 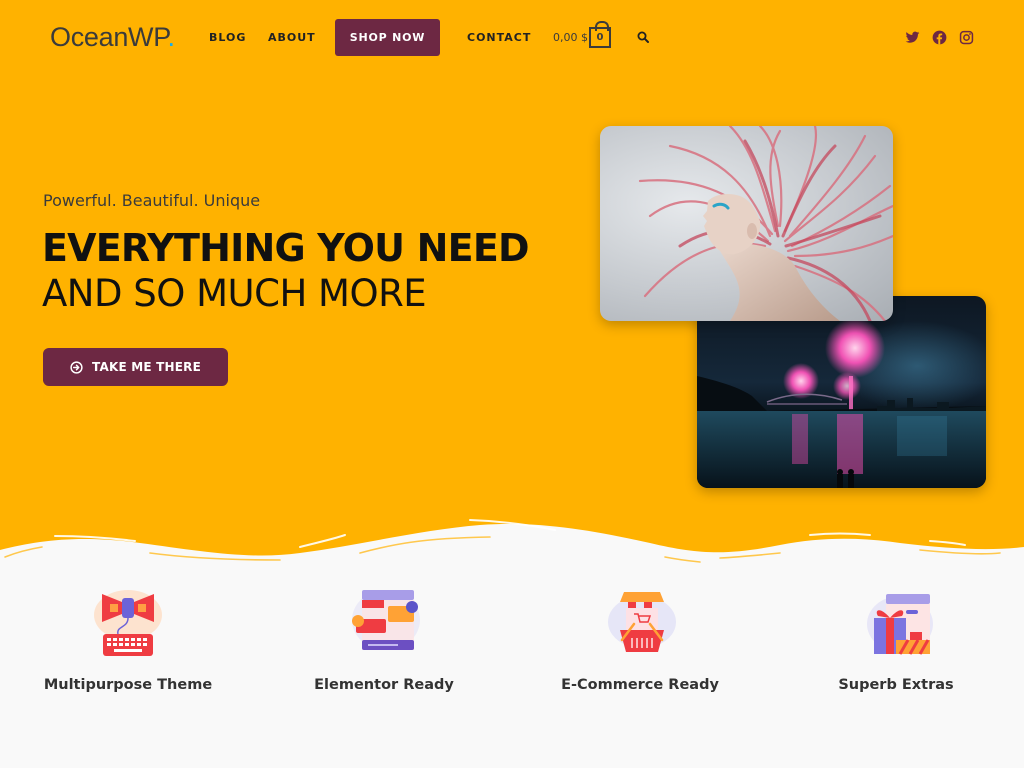 What do you see at coordinates (286, 248) in the screenshot?
I see `hero-headline-bold: EVERYTHING YOU NEED` at bounding box center [286, 248].